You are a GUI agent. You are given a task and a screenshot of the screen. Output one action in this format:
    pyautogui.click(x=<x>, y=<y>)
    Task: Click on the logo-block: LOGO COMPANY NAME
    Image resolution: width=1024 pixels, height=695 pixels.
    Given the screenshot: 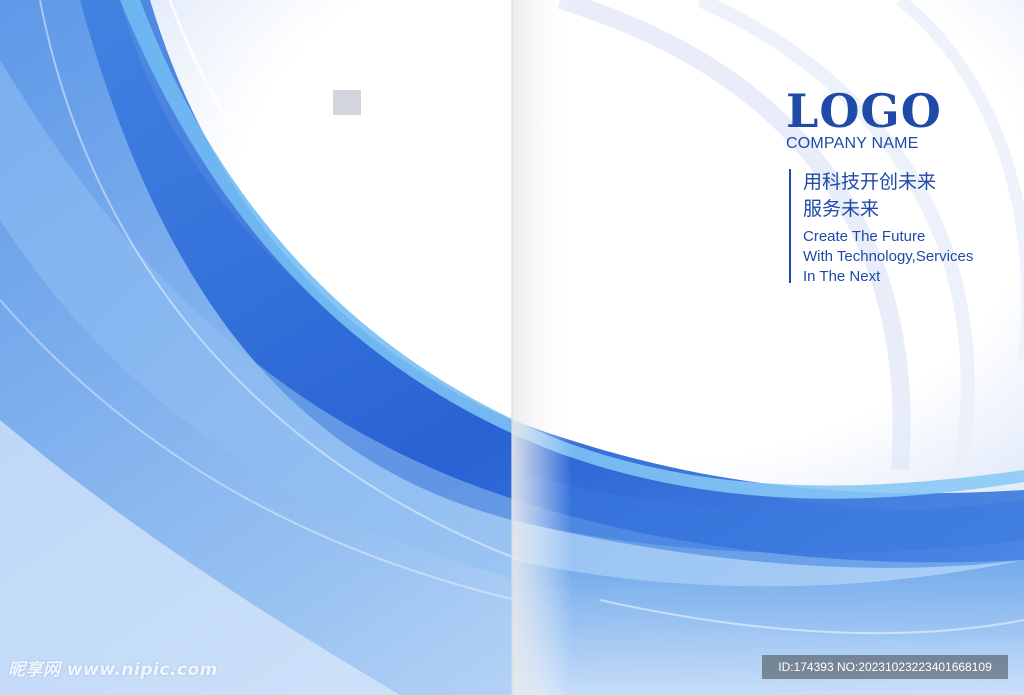 What is the action you would take?
    pyautogui.click(x=901, y=120)
    